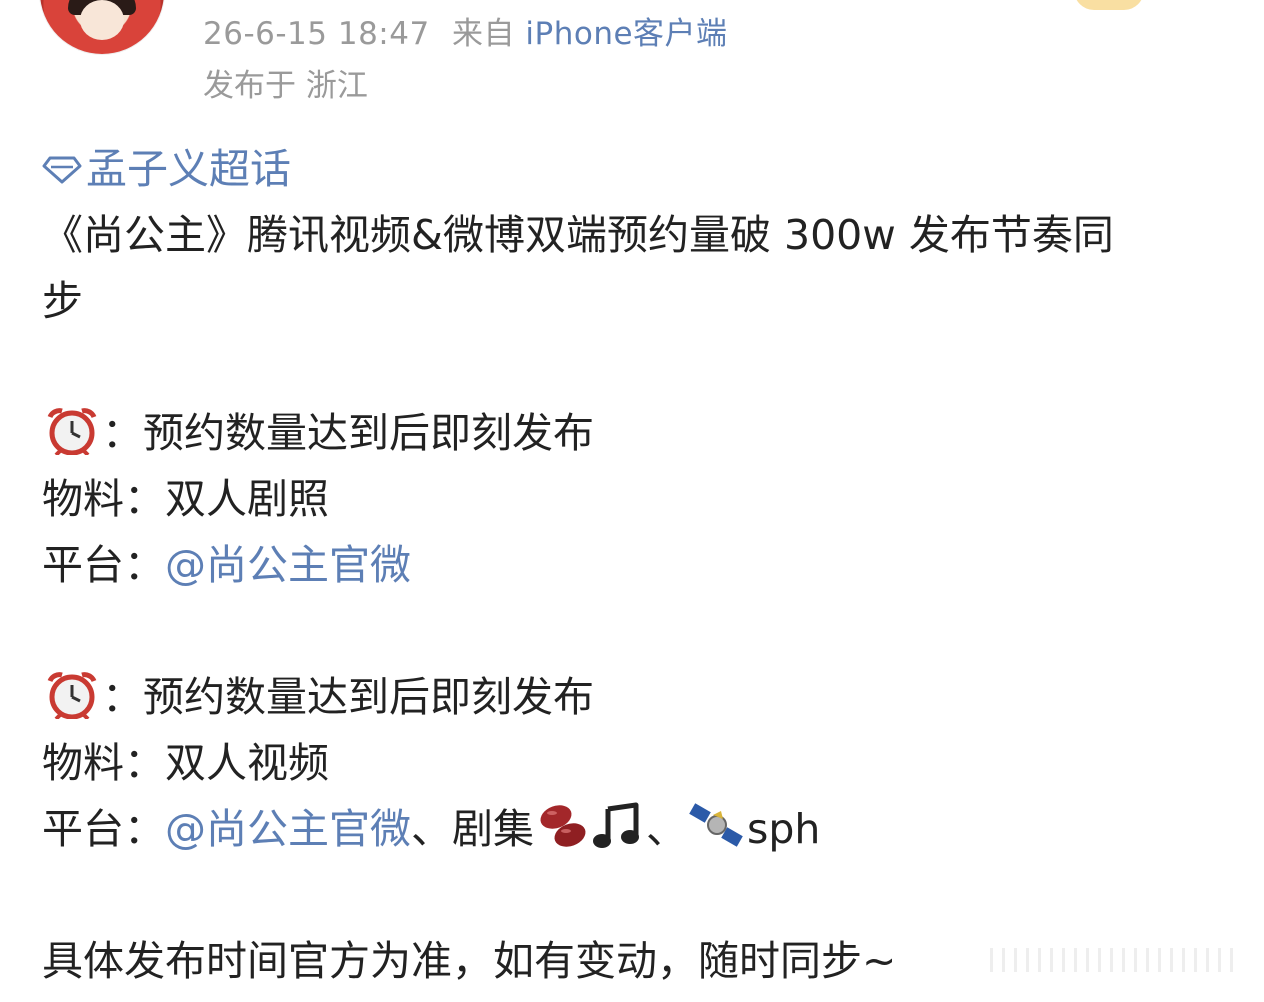 The image size is (1264, 1002). I want to click on post-source-prefix: 来自, so click(484, 34).